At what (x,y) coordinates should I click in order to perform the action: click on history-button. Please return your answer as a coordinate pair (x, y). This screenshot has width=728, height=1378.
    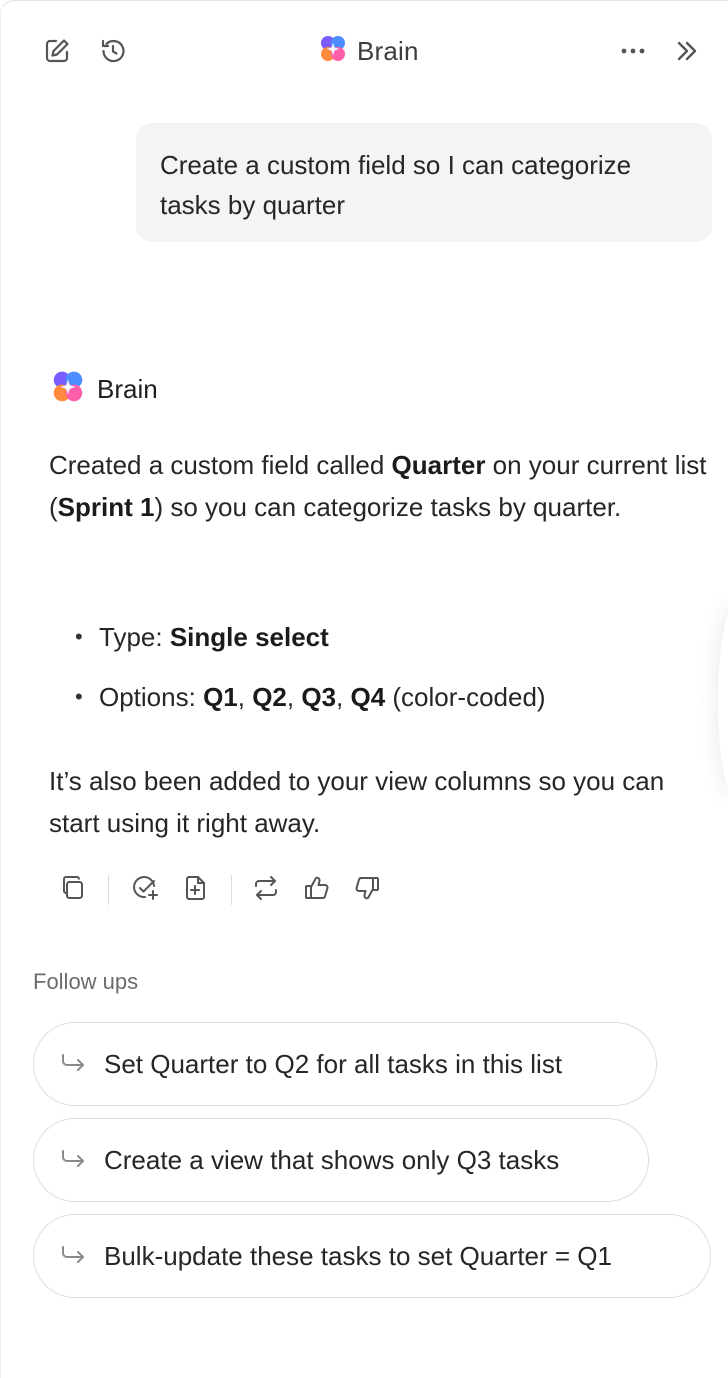
    Looking at the image, I should click on (113, 51).